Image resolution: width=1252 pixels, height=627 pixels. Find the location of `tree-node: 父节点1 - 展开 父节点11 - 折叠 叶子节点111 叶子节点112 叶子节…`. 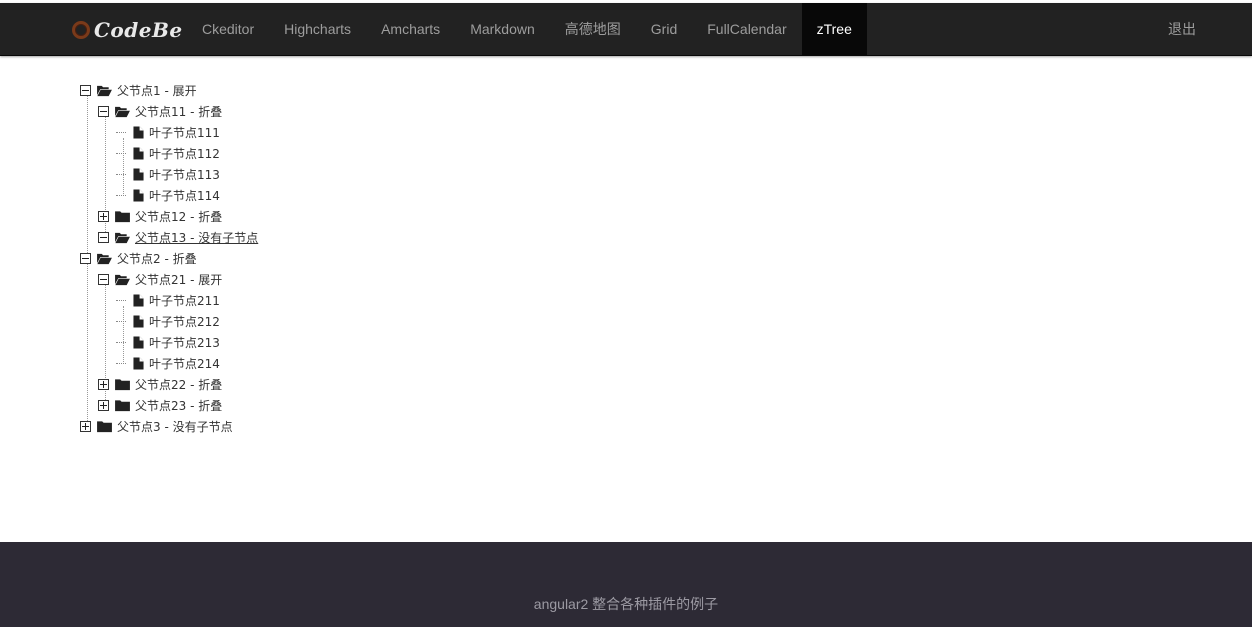

tree-node: 父节点1 - 展开 父节点11 - 折叠 叶子节点111 叶子节点112 叶子节… is located at coordinates (169, 164).